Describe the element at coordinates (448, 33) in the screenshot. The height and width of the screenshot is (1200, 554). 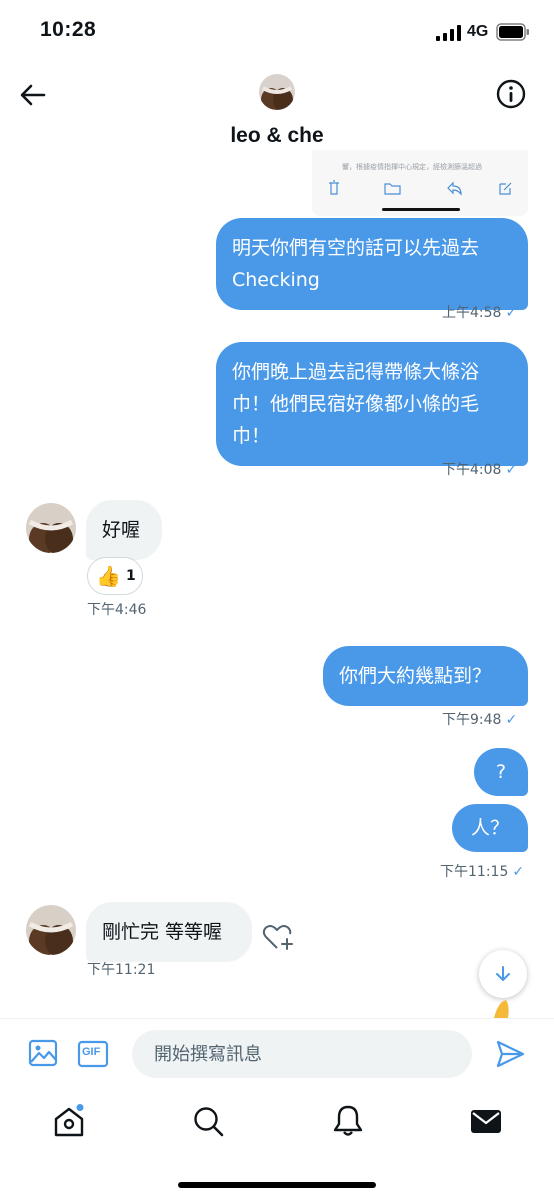
I see `cellular-signal-icon` at that location.